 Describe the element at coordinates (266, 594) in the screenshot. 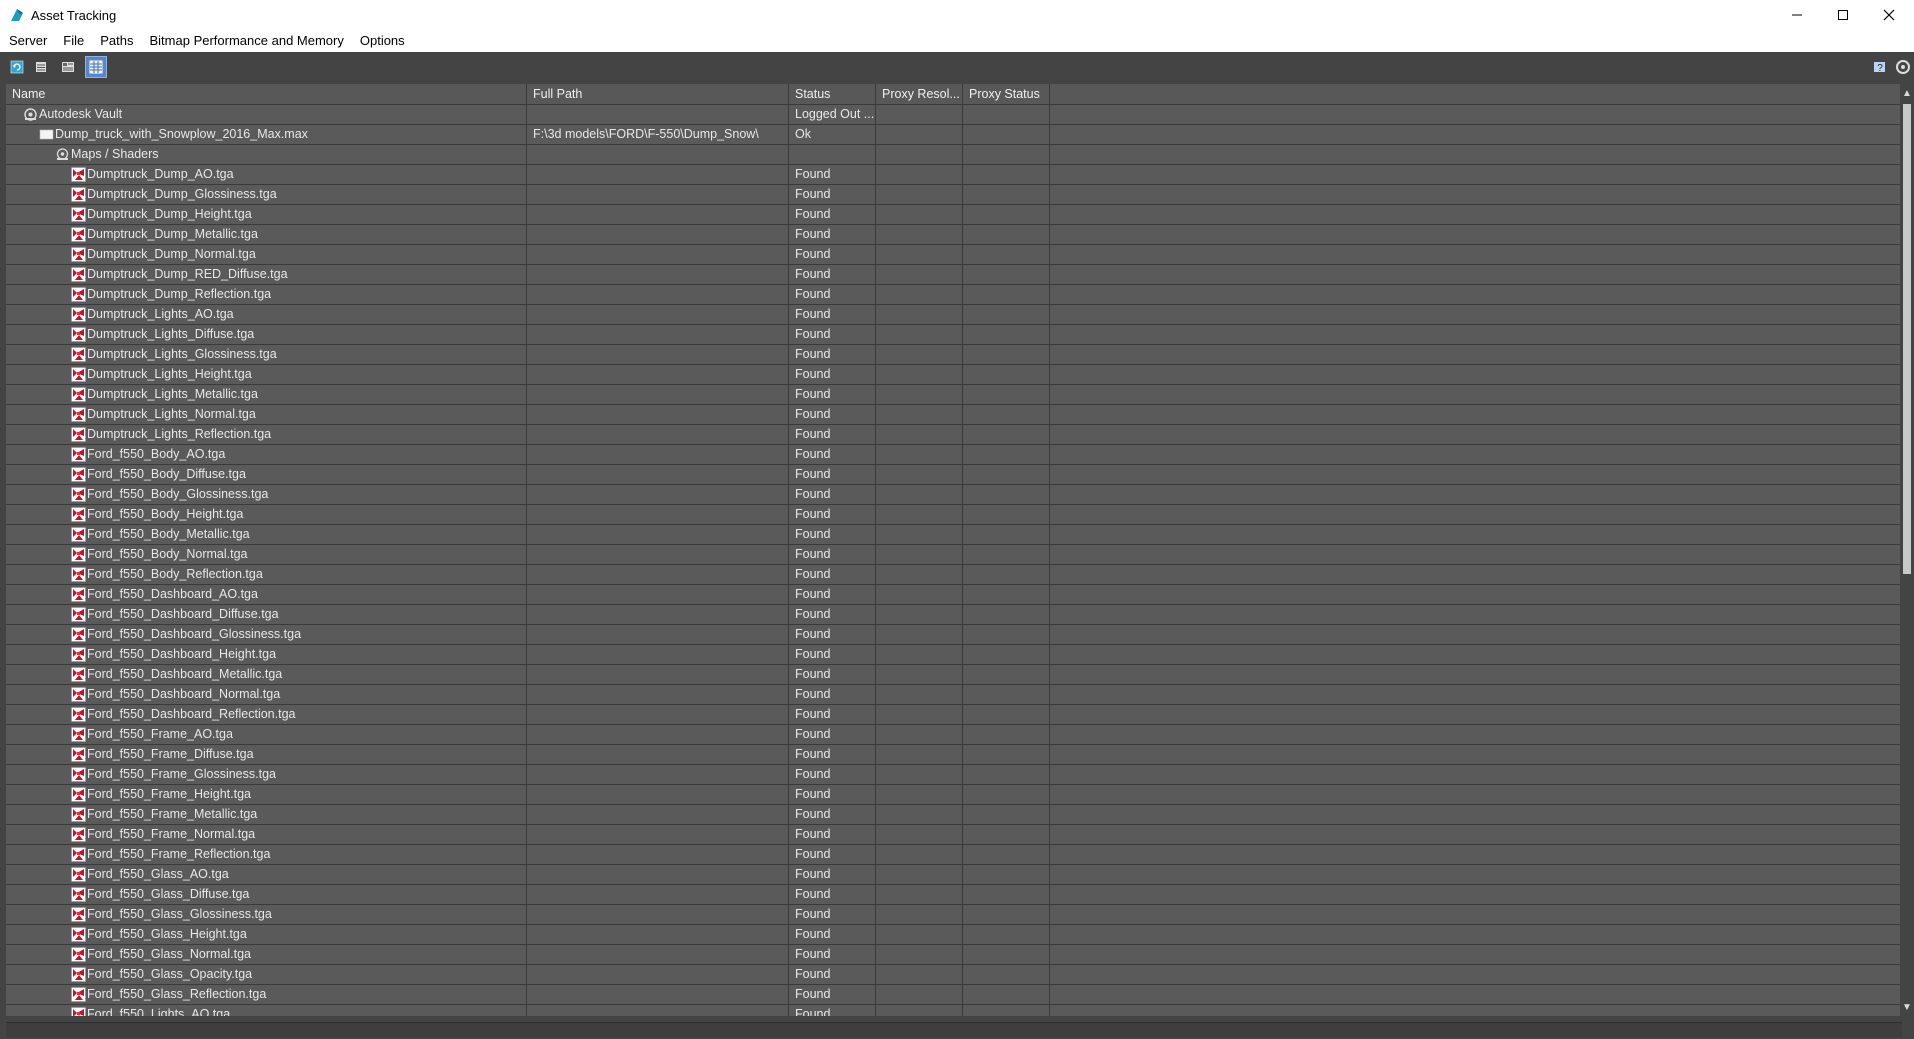

I see `cell-name: Ford_f550_Dashboard_AO.tga` at that location.